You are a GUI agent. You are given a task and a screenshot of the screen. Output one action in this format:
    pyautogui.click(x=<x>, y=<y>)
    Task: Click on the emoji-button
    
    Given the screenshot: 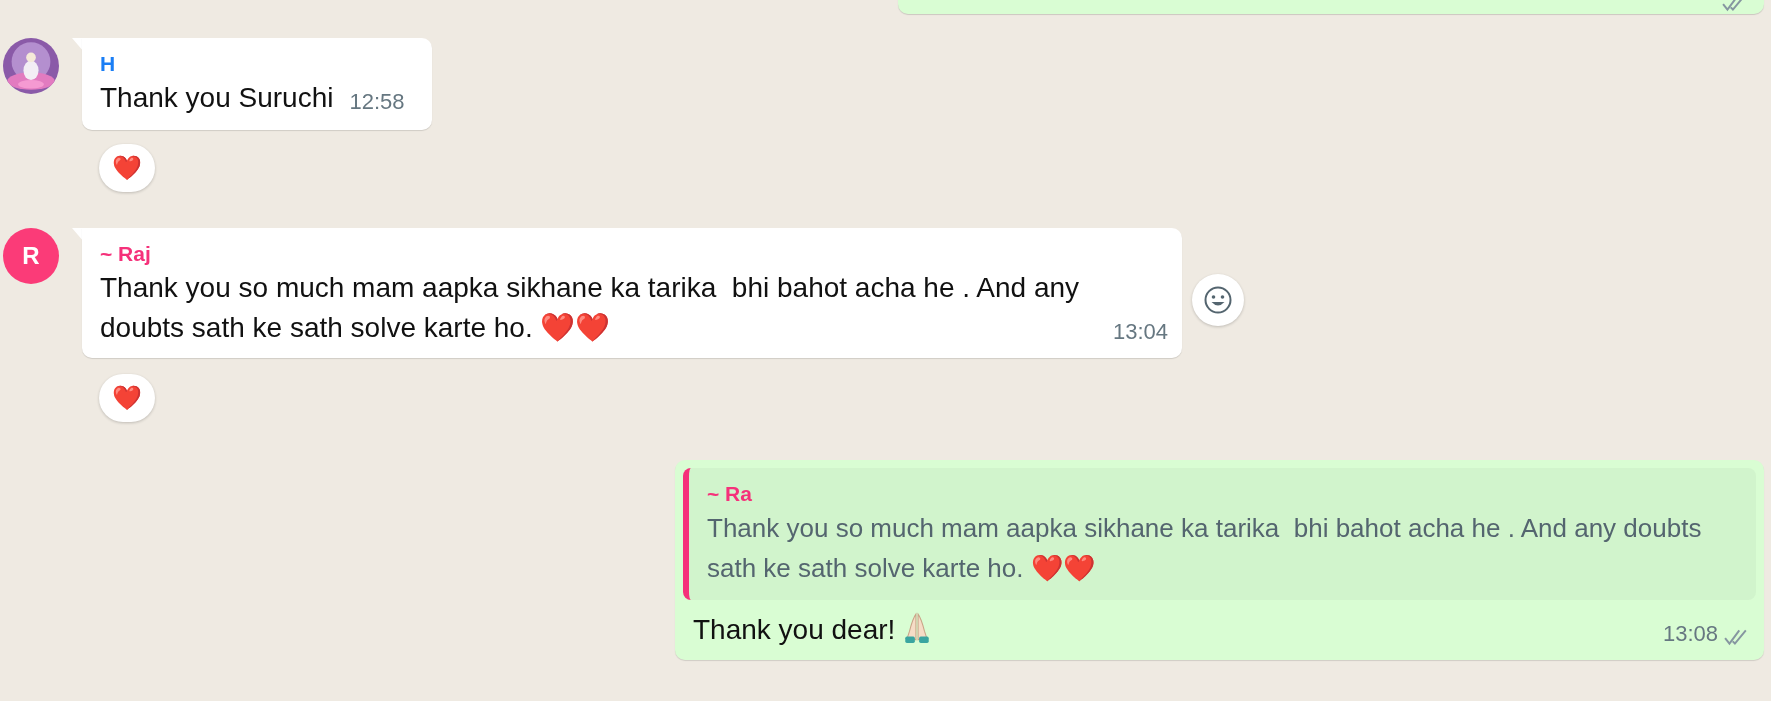 What is the action you would take?
    pyautogui.click(x=1218, y=300)
    